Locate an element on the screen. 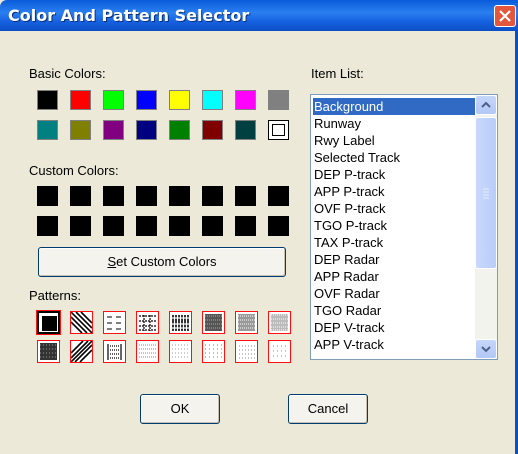  list-item: TGO P-track is located at coordinates (350, 225).